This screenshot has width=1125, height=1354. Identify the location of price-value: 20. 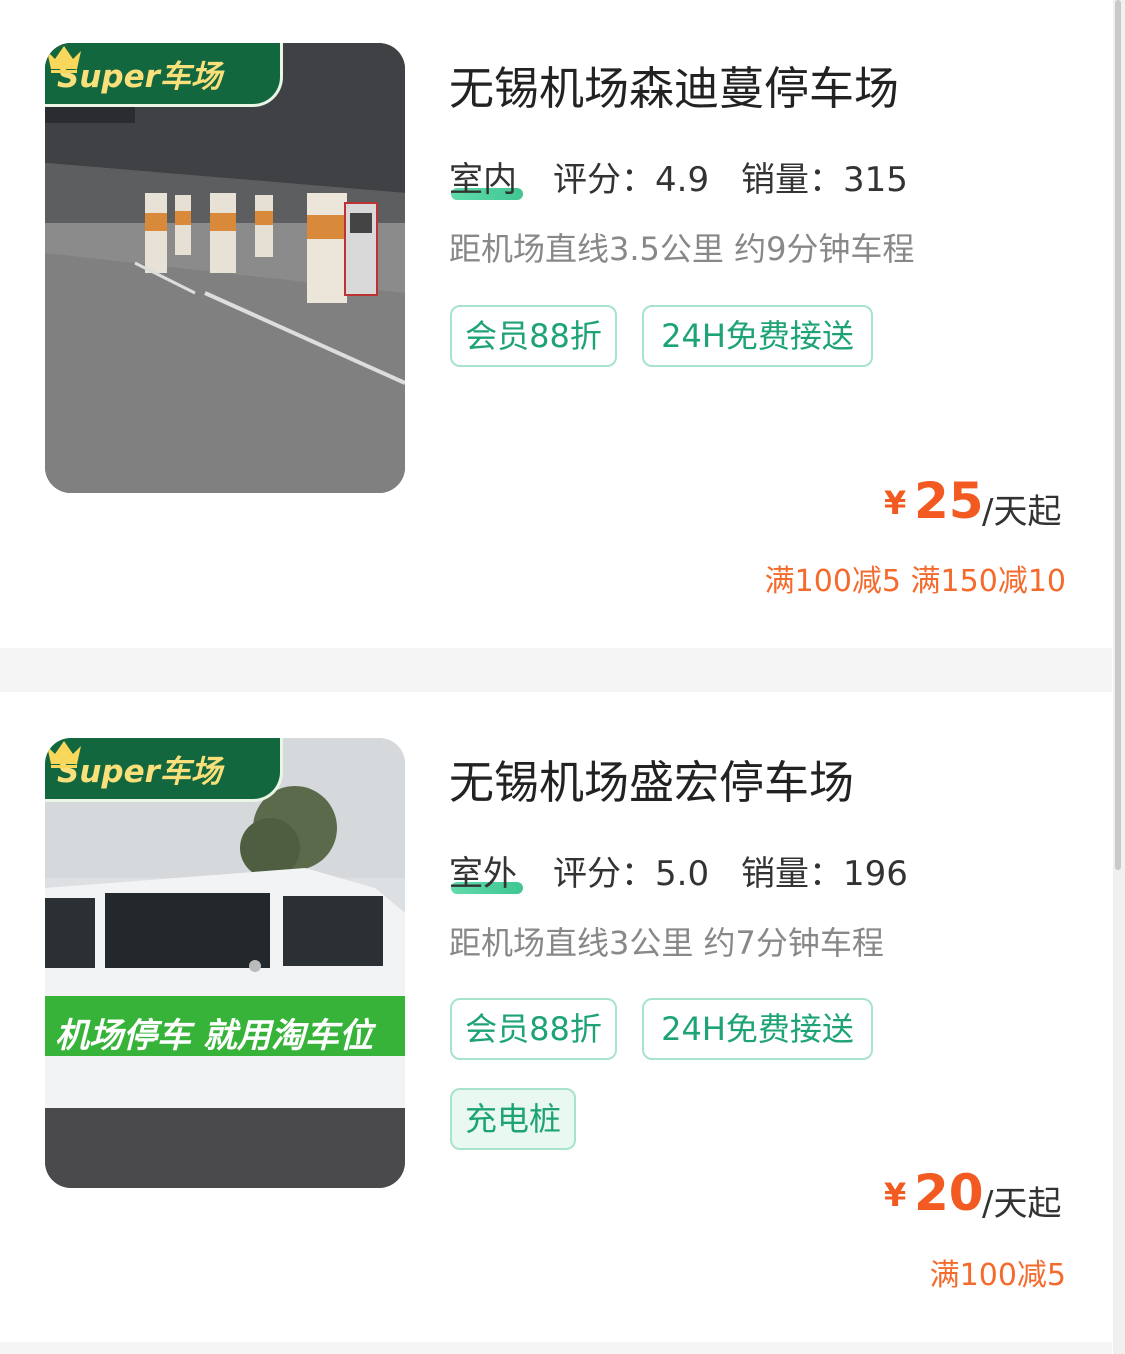
(949, 1193).